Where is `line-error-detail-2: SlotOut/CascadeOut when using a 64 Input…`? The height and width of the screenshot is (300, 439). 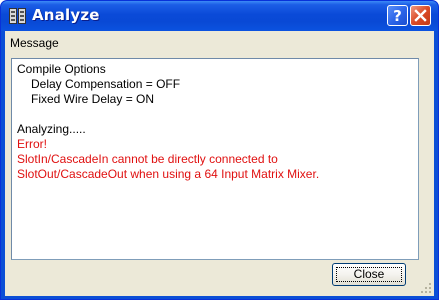
line-error-detail-2: SlotOut/CascadeOut when using a 64 Input… is located at coordinates (168, 174).